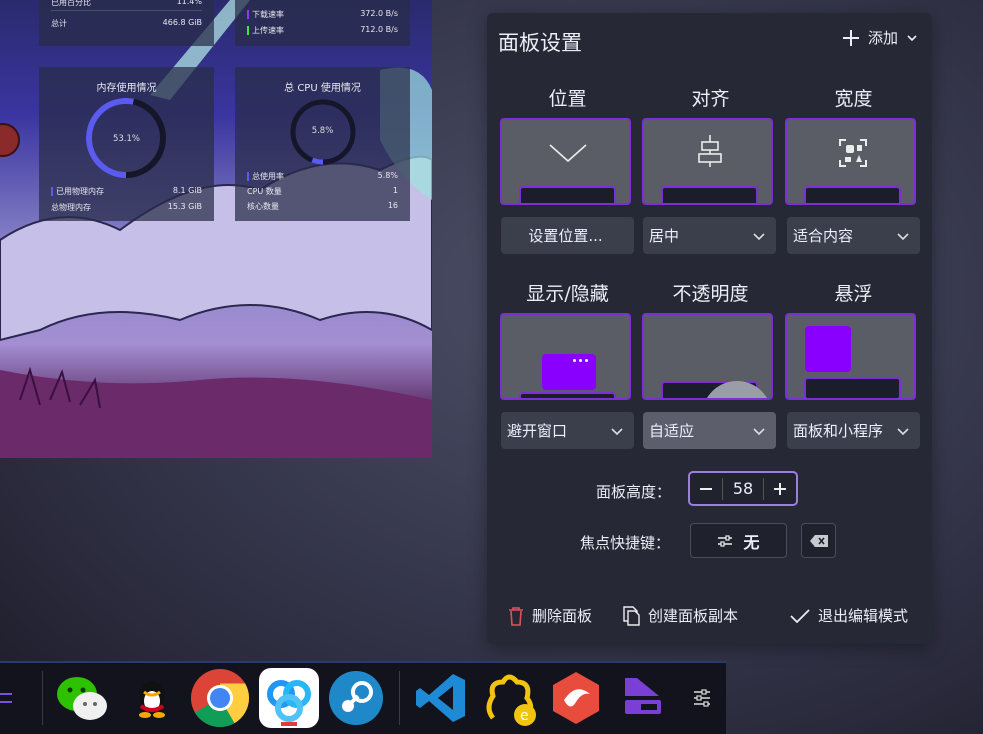 Image resolution: width=983 pixels, height=734 pixels. I want to click on width-preview, so click(850, 161).